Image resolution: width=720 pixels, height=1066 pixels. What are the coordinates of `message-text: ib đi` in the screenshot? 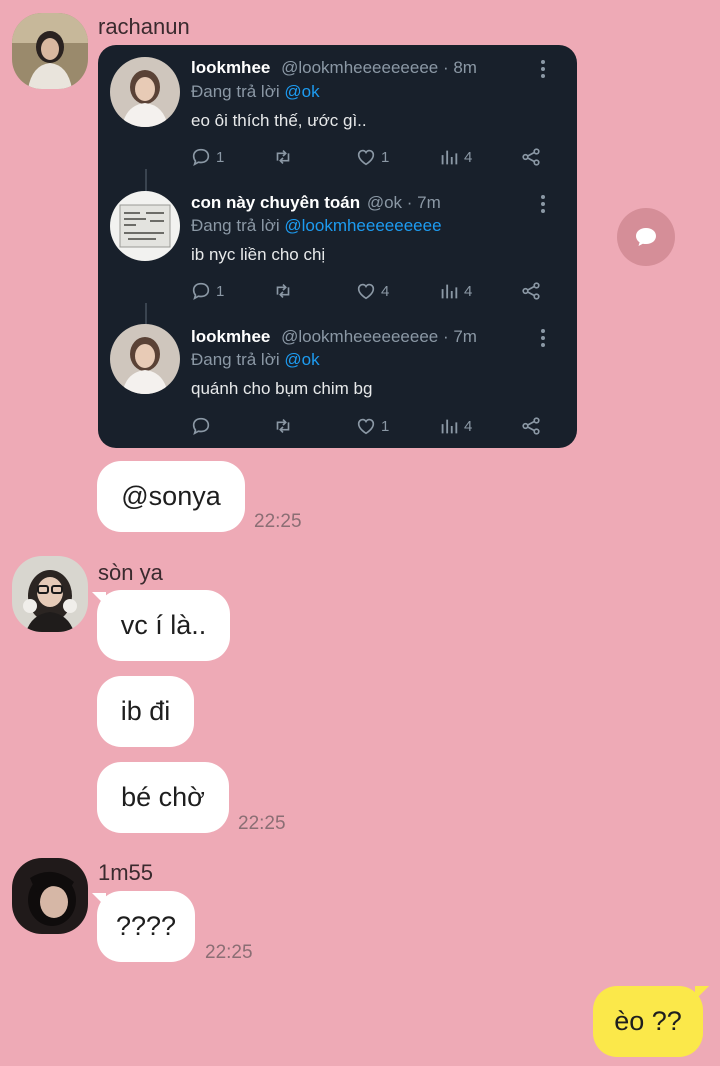 It's located at (145, 711).